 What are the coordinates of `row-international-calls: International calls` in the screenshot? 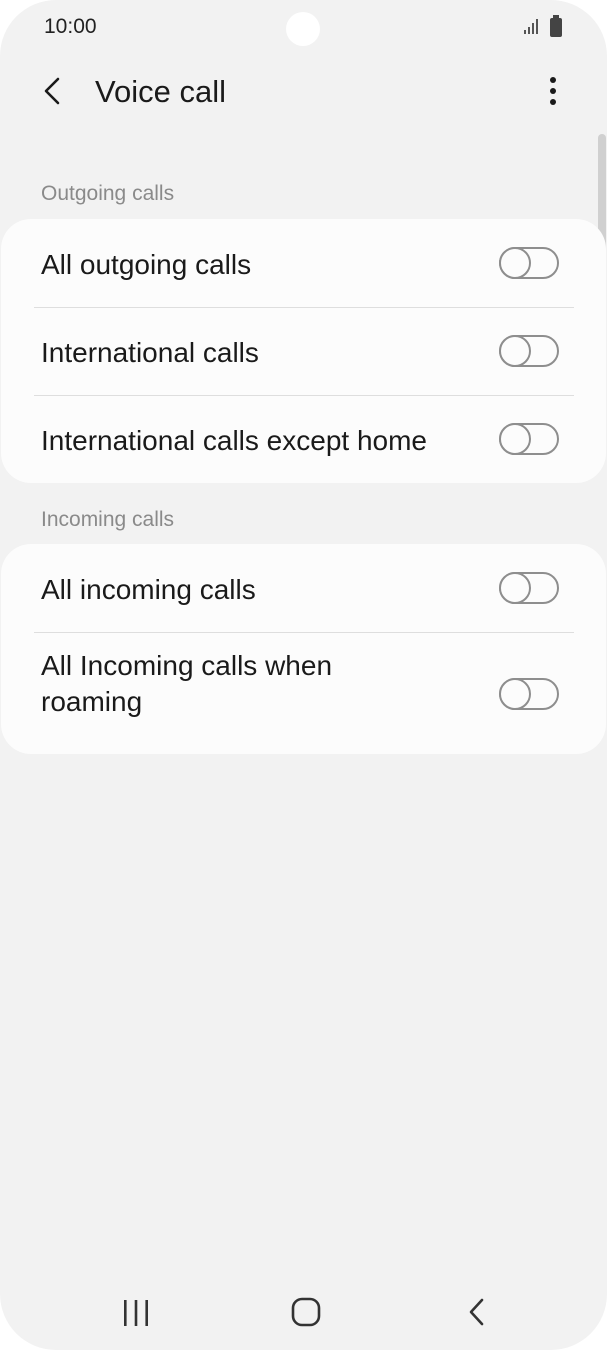 It's located at (303, 351).